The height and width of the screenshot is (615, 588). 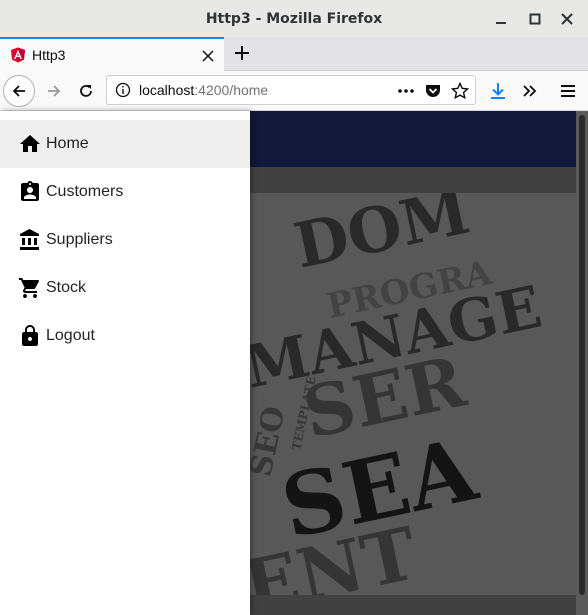 I want to click on sidenav-item-home: Home, so click(x=125, y=144).